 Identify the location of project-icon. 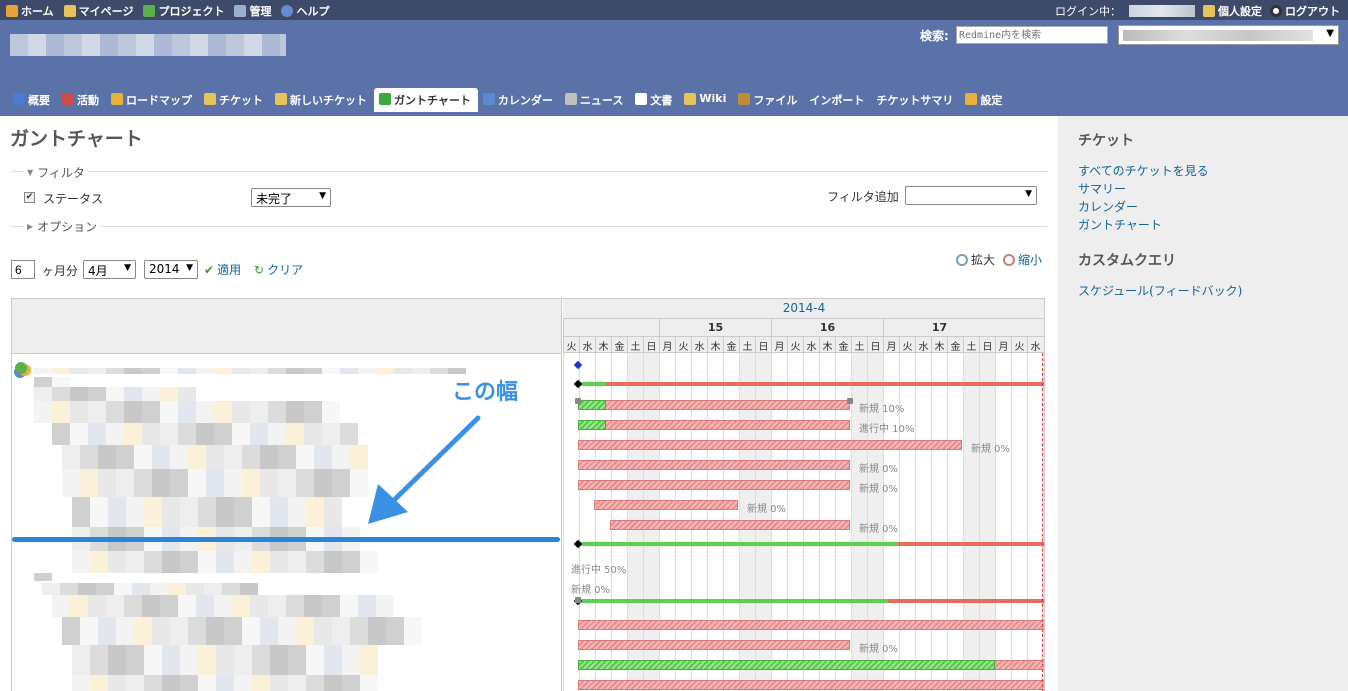
(21, 368).